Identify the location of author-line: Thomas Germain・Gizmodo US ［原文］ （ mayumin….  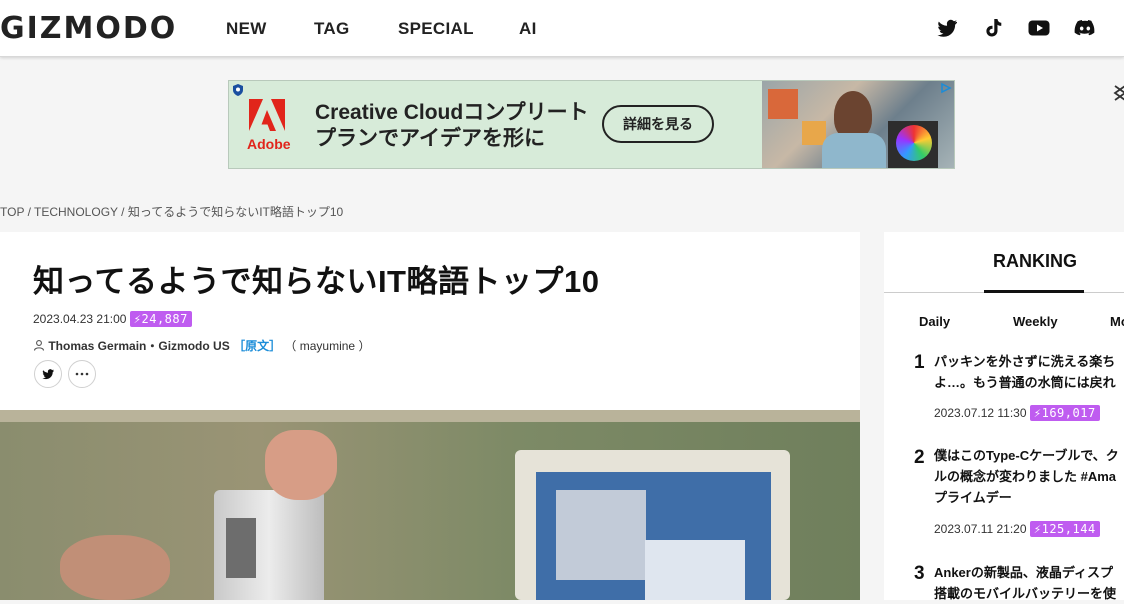
(201, 345).